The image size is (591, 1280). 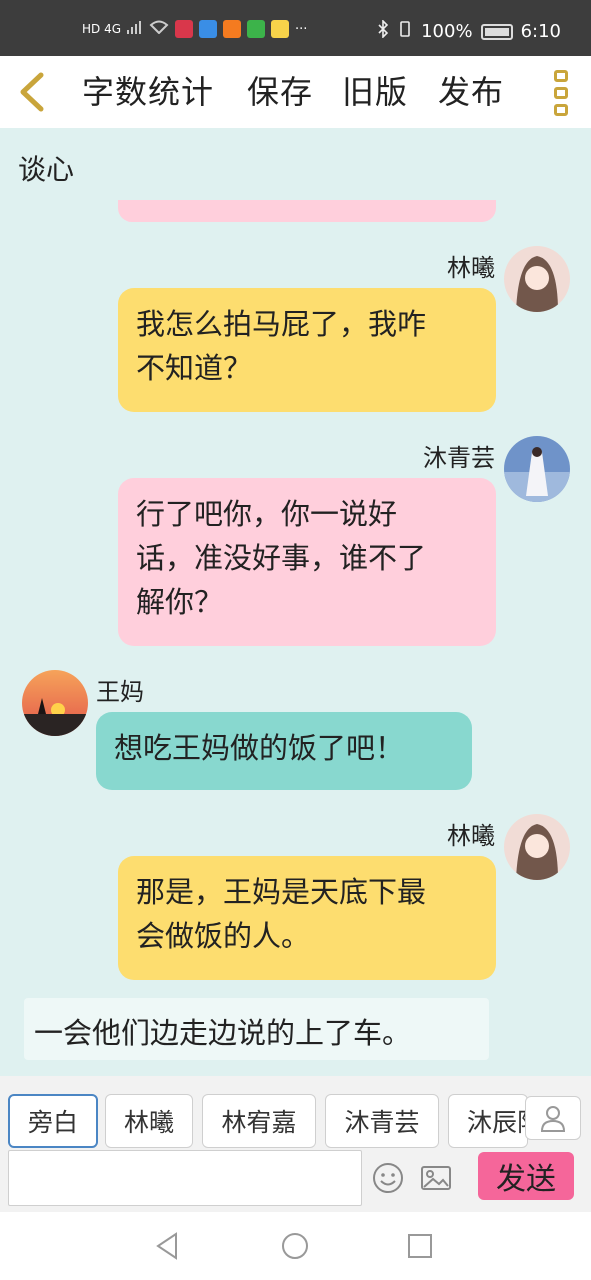 What do you see at coordinates (526, 1176) in the screenshot?
I see `send-button: 发送` at bounding box center [526, 1176].